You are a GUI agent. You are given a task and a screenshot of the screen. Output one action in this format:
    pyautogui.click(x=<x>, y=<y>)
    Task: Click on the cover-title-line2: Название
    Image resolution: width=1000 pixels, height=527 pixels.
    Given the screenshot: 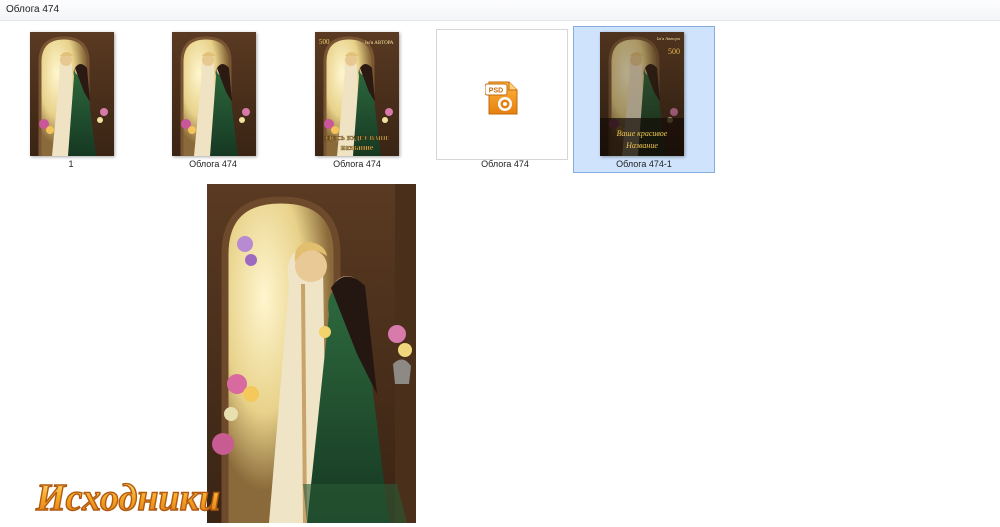 What is the action you would take?
    pyautogui.click(x=641, y=145)
    